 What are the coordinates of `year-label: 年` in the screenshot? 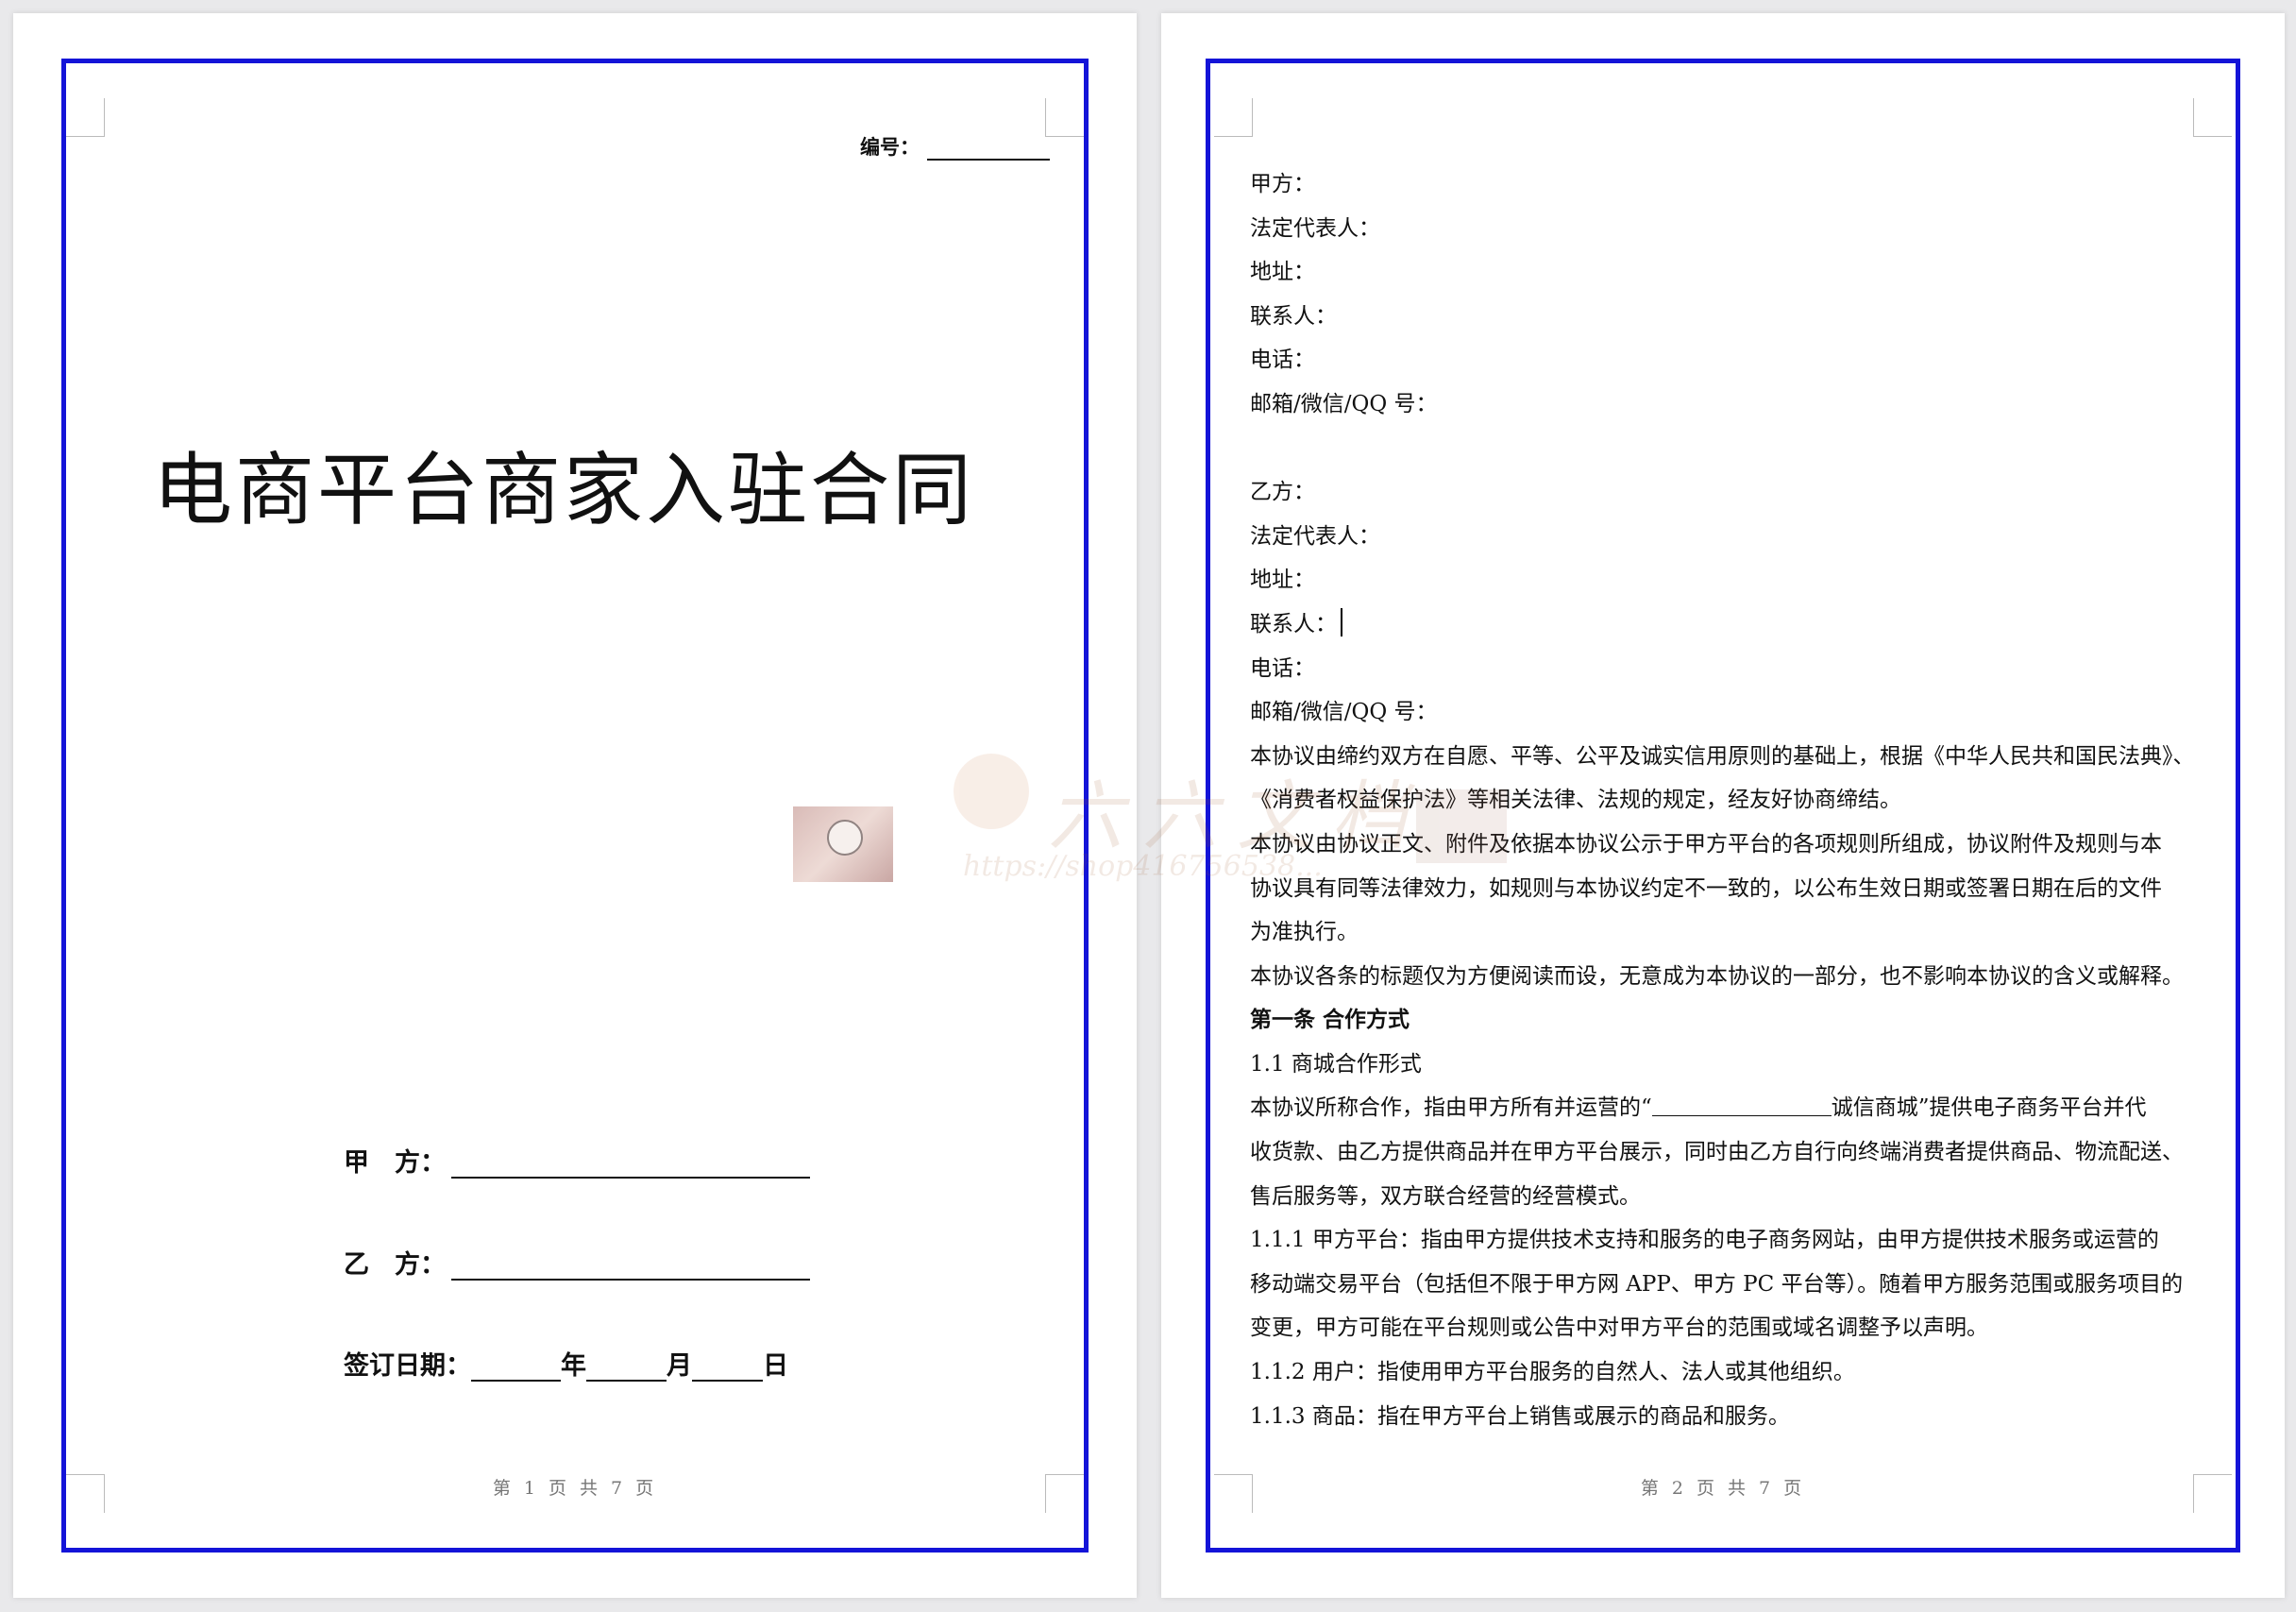 It's located at (573, 1366).